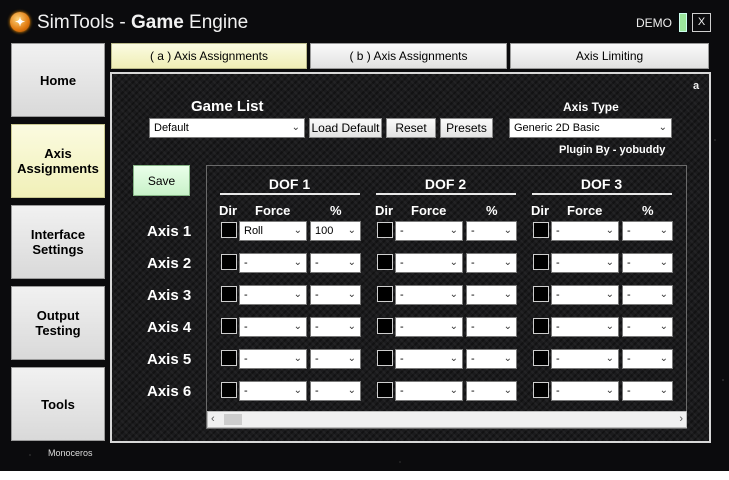 This screenshot has height=480, width=729. What do you see at coordinates (58, 161) in the screenshot?
I see `sidebar-item-axis-assignments: Axis Assignments` at bounding box center [58, 161].